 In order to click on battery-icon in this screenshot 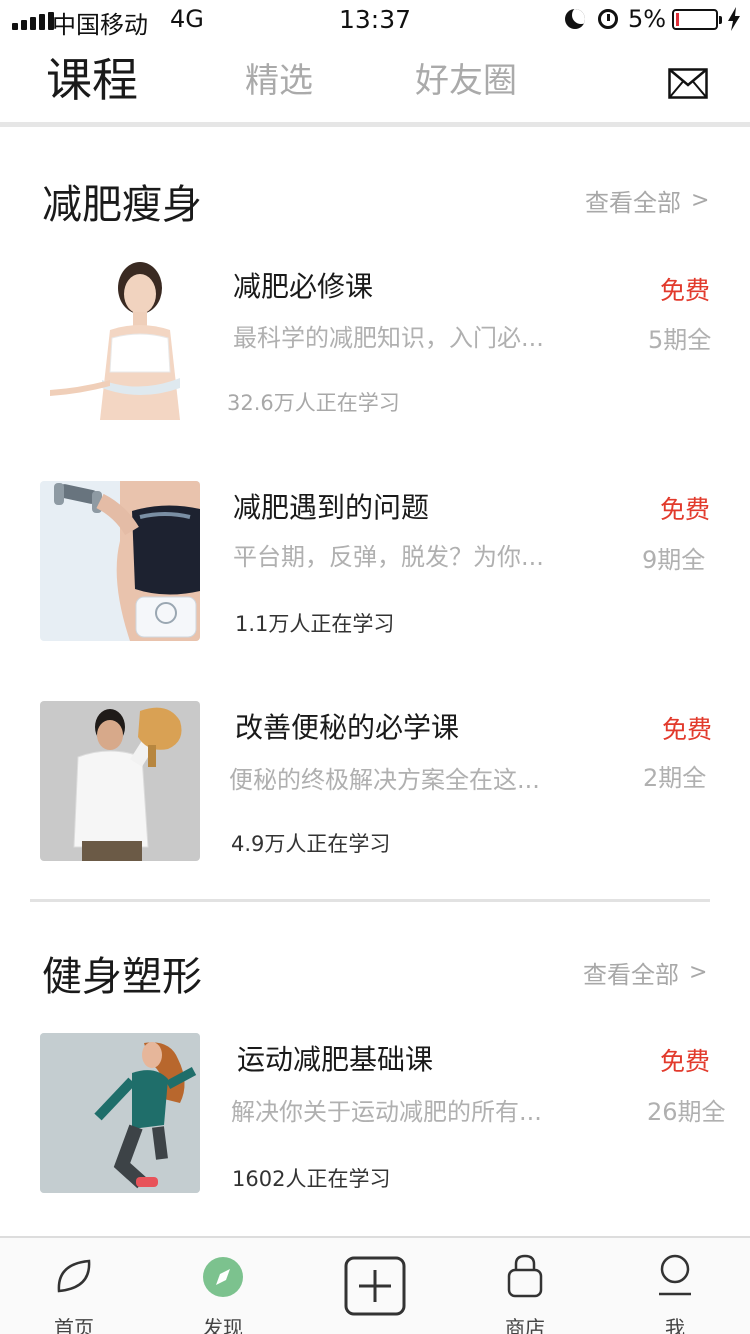, I will do `click(697, 19)`.